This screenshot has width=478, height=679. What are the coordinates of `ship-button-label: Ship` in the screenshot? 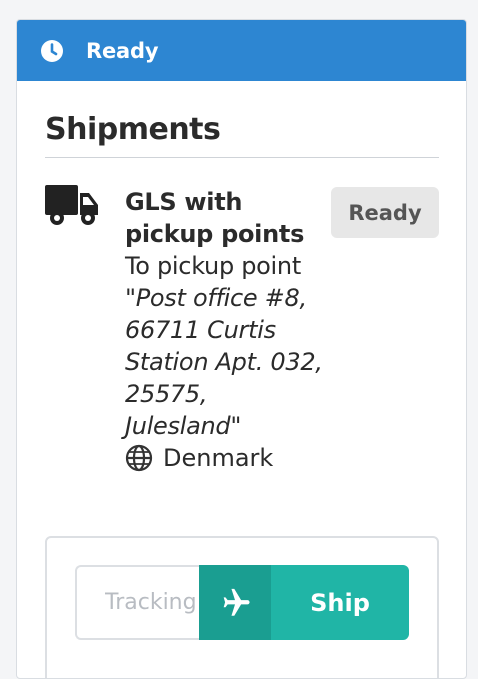 It's located at (340, 602).